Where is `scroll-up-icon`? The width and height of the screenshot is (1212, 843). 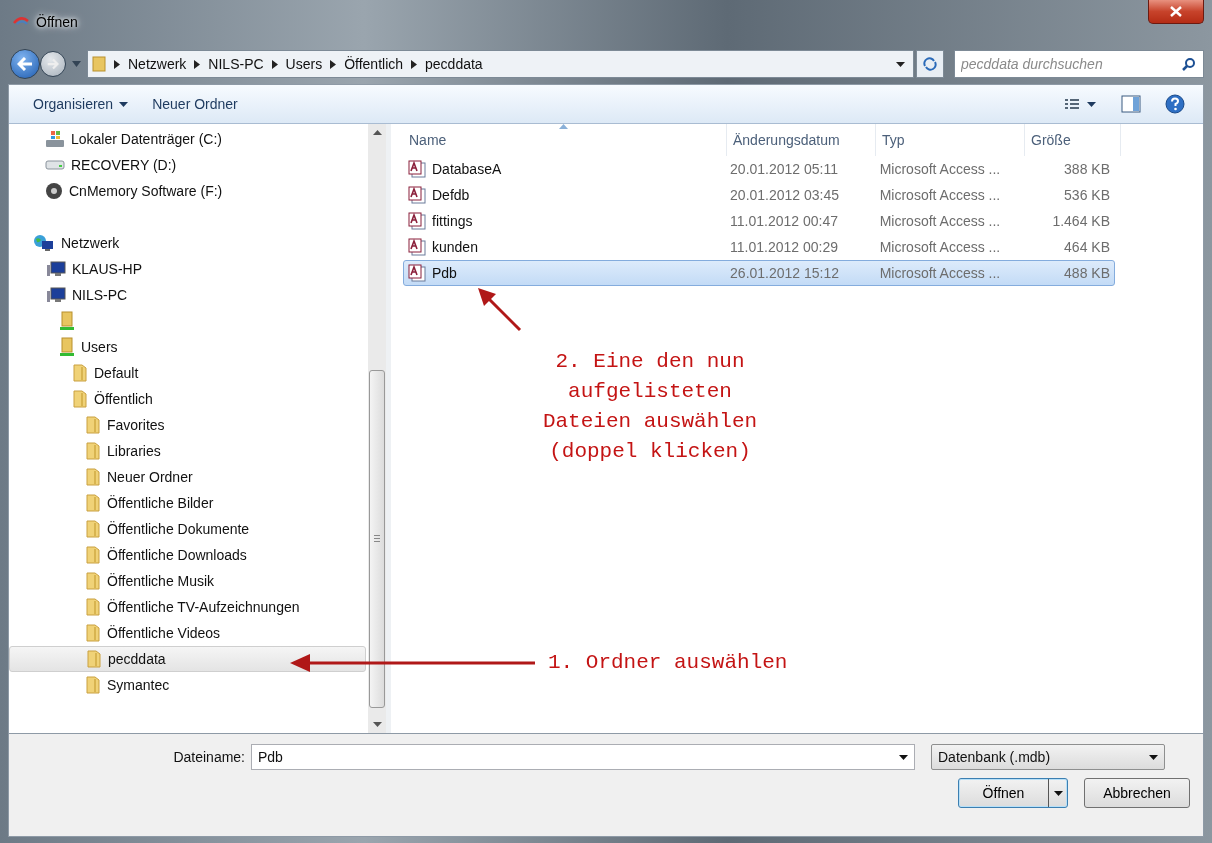 scroll-up-icon is located at coordinates (377, 132).